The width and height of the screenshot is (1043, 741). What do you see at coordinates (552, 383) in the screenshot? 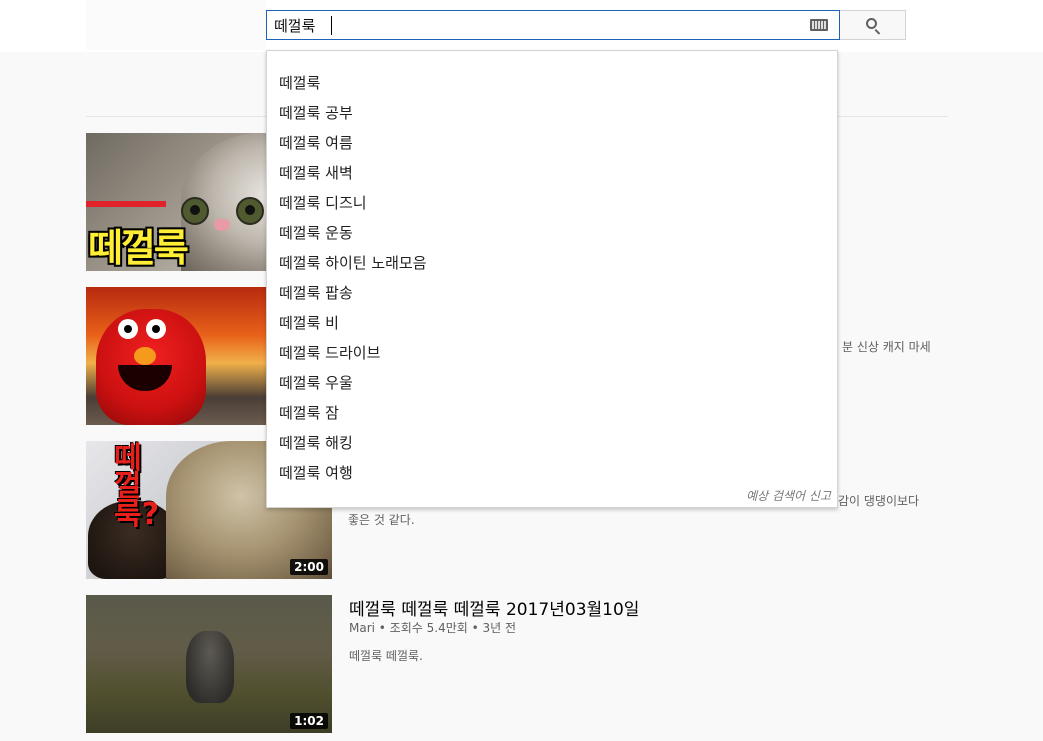
I see `suggestion-item: 떼껄룩 우울` at bounding box center [552, 383].